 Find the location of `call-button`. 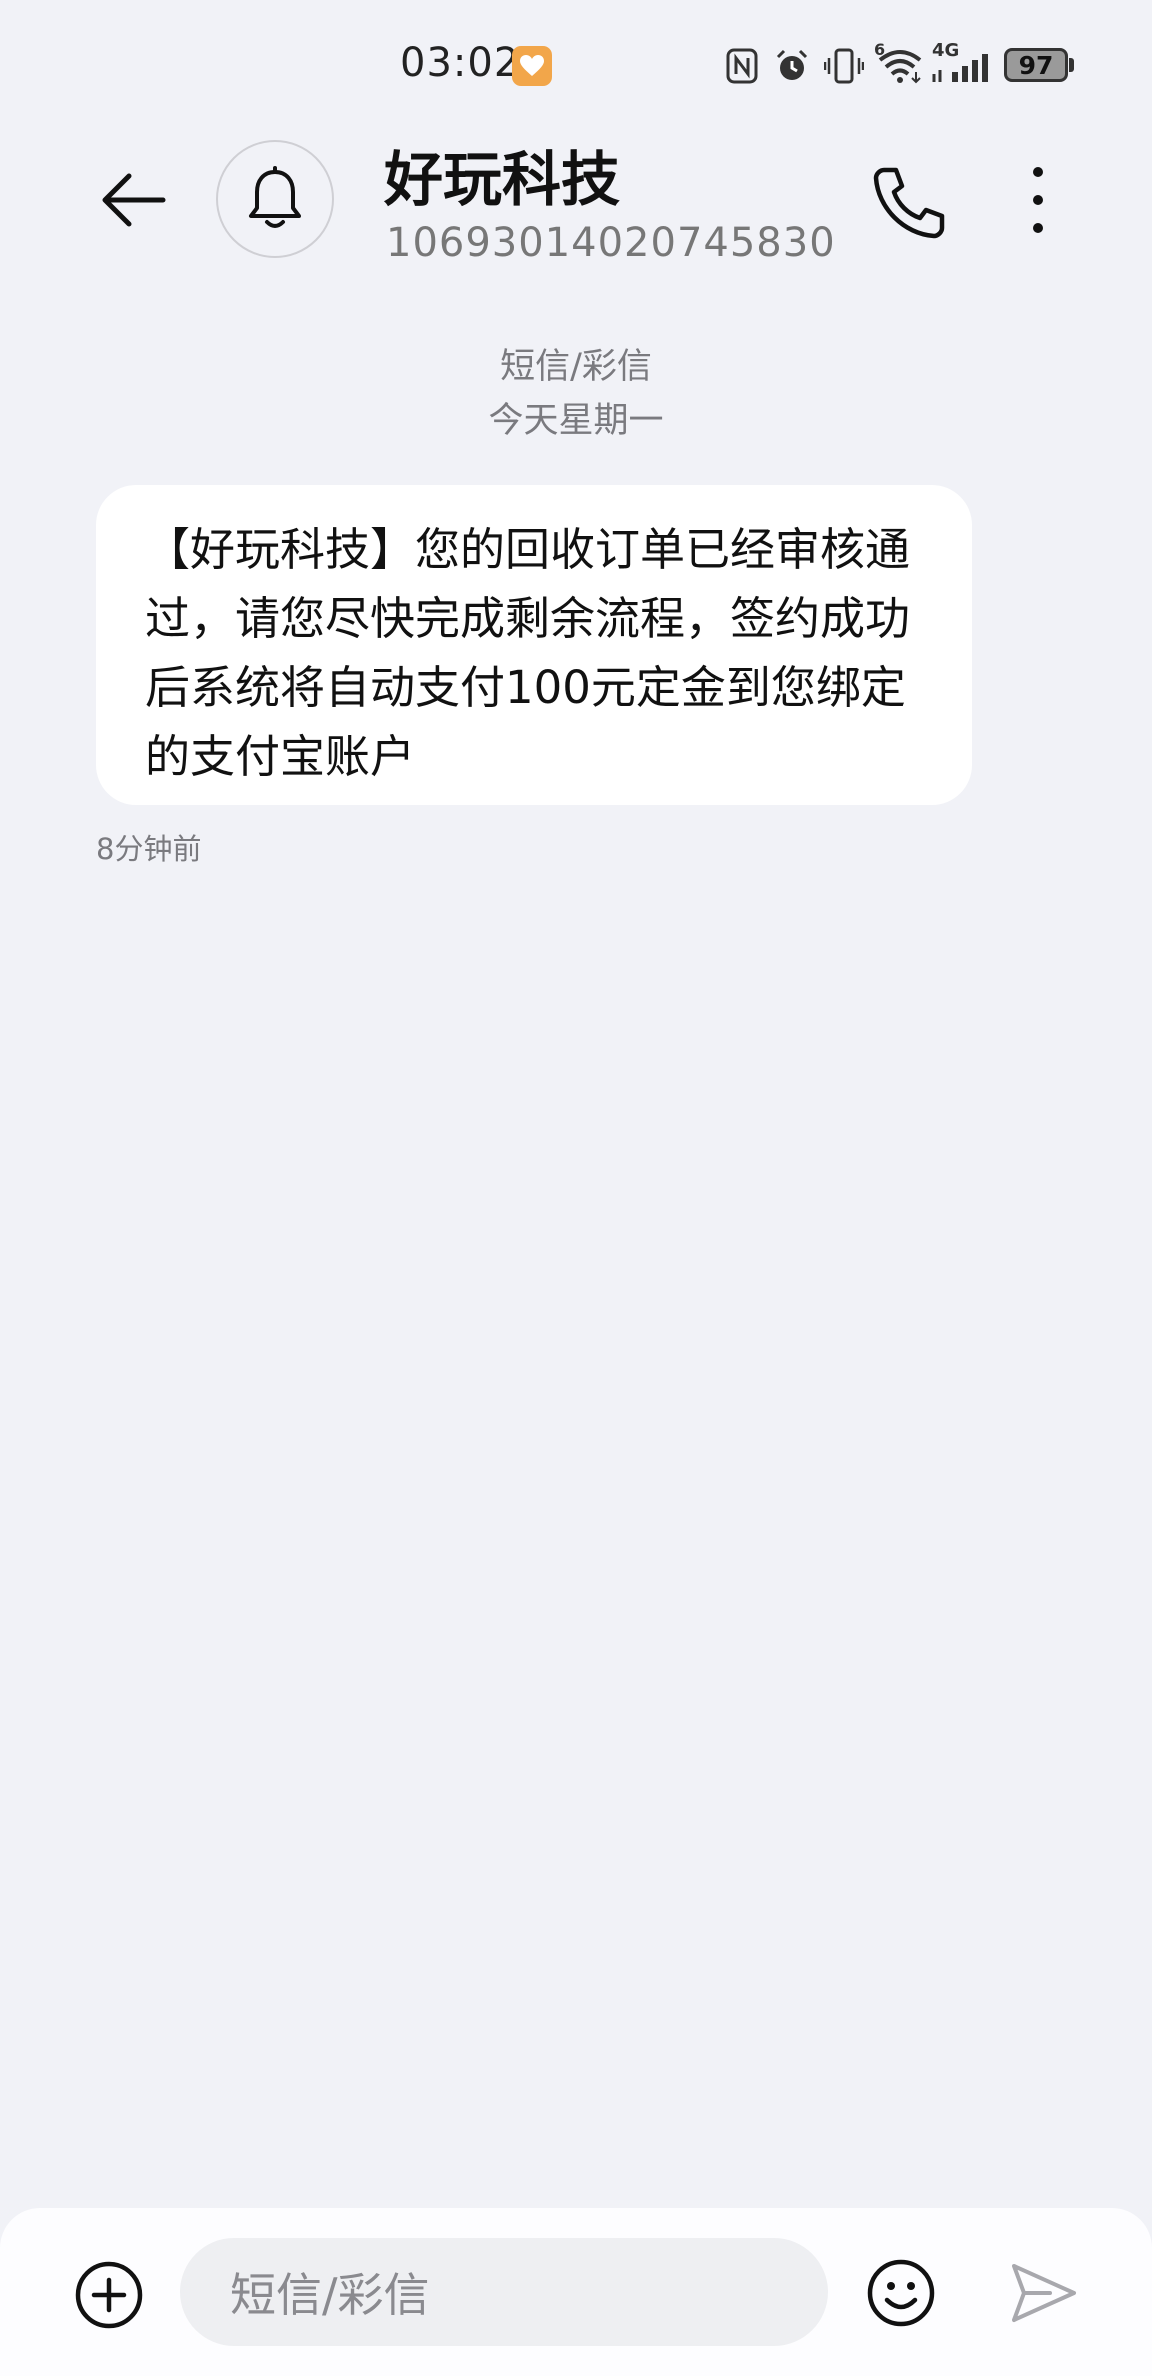

call-button is located at coordinates (910, 202).